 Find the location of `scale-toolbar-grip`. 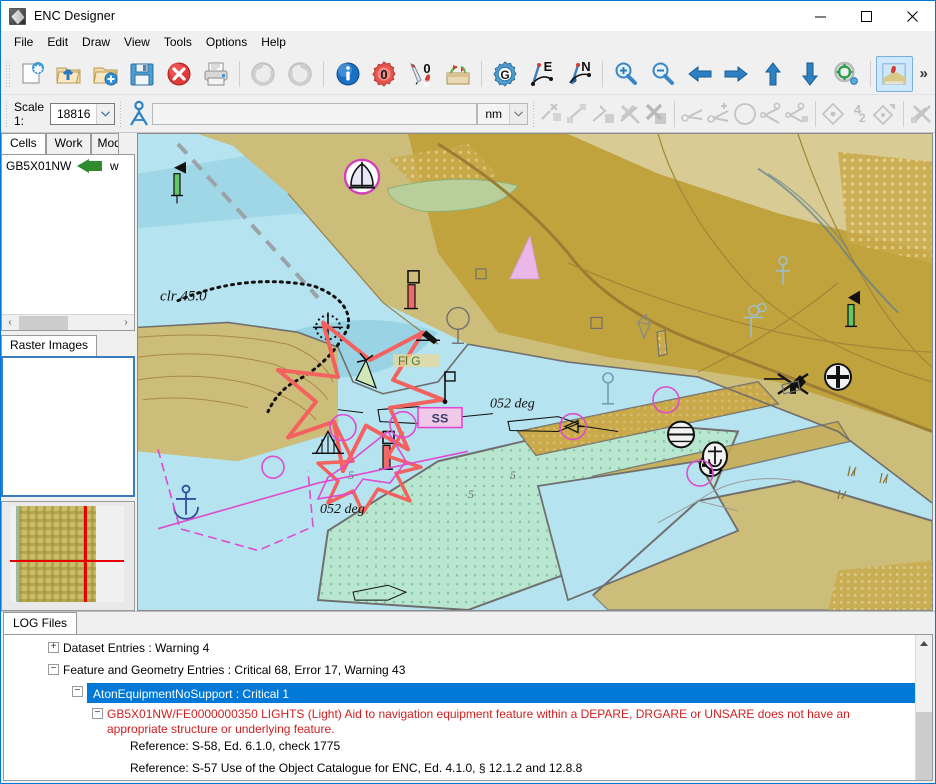

scale-toolbar-grip is located at coordinates (7, 113).